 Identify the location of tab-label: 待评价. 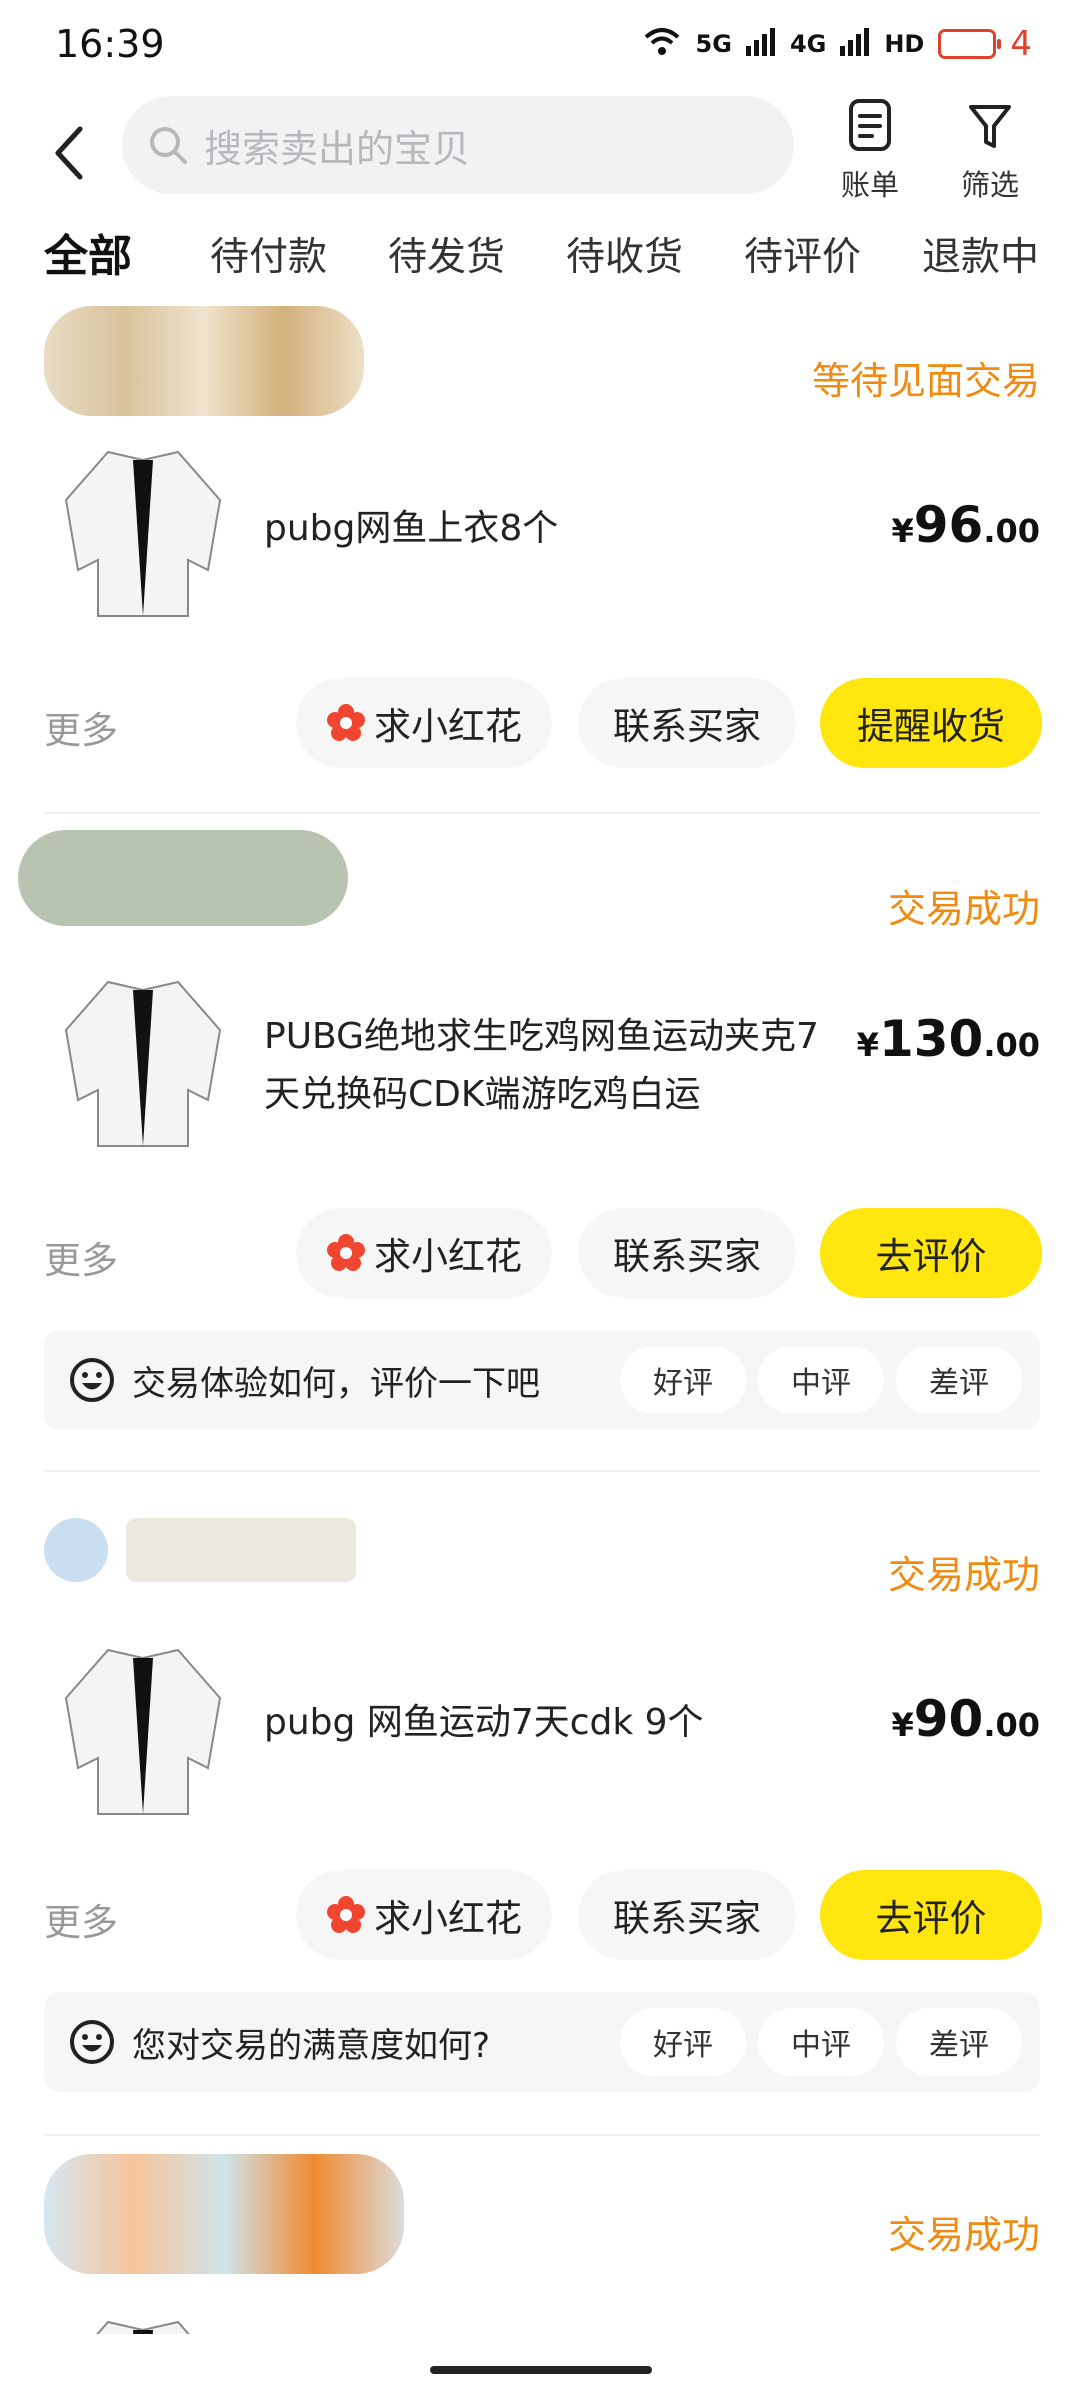
(803, 257).